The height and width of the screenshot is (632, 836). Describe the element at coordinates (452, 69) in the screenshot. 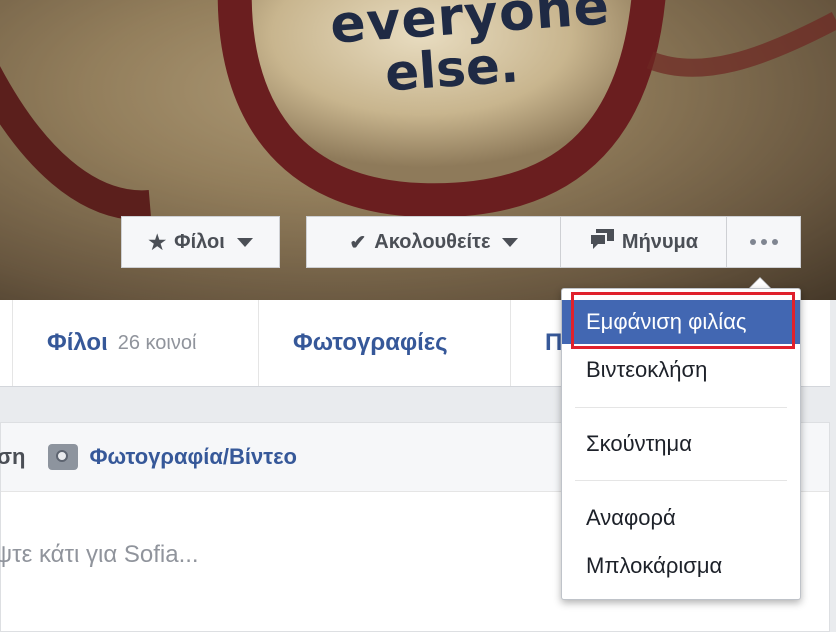

I see `cover-text-line2: else.` at that location.